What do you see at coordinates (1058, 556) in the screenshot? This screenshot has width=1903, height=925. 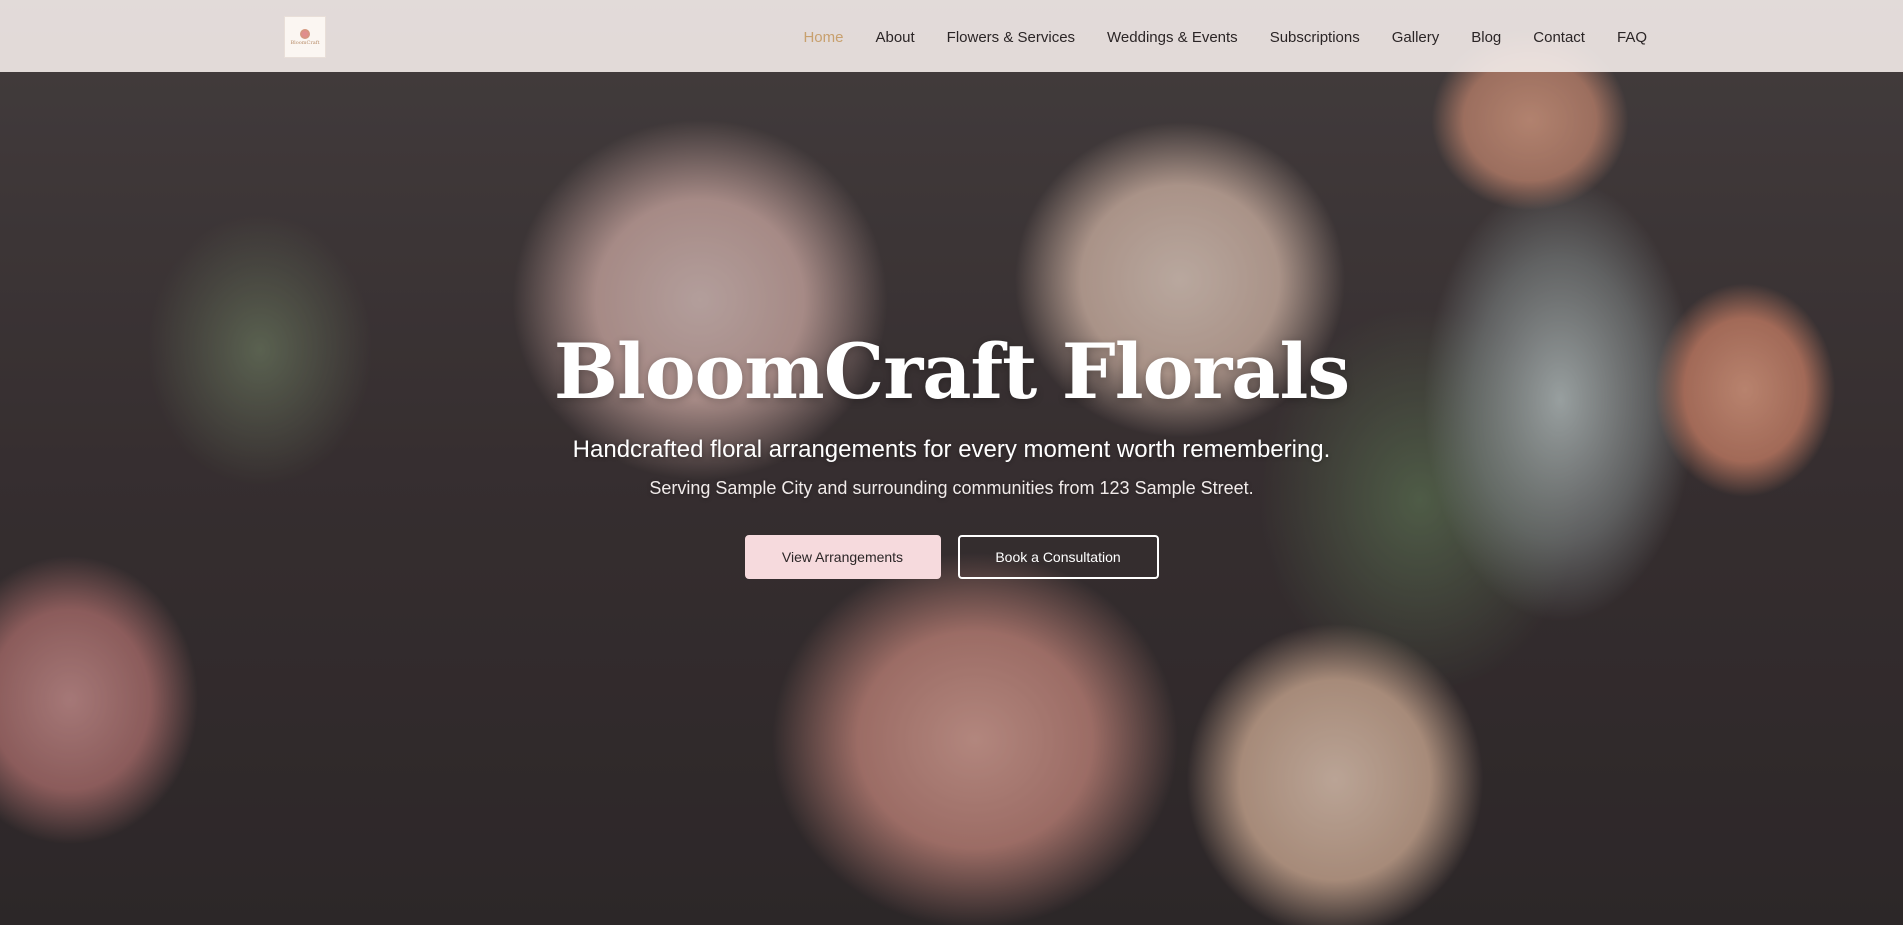 I see `book-consultation-button: Book a Consultation` at bounding box center [1058, 556].